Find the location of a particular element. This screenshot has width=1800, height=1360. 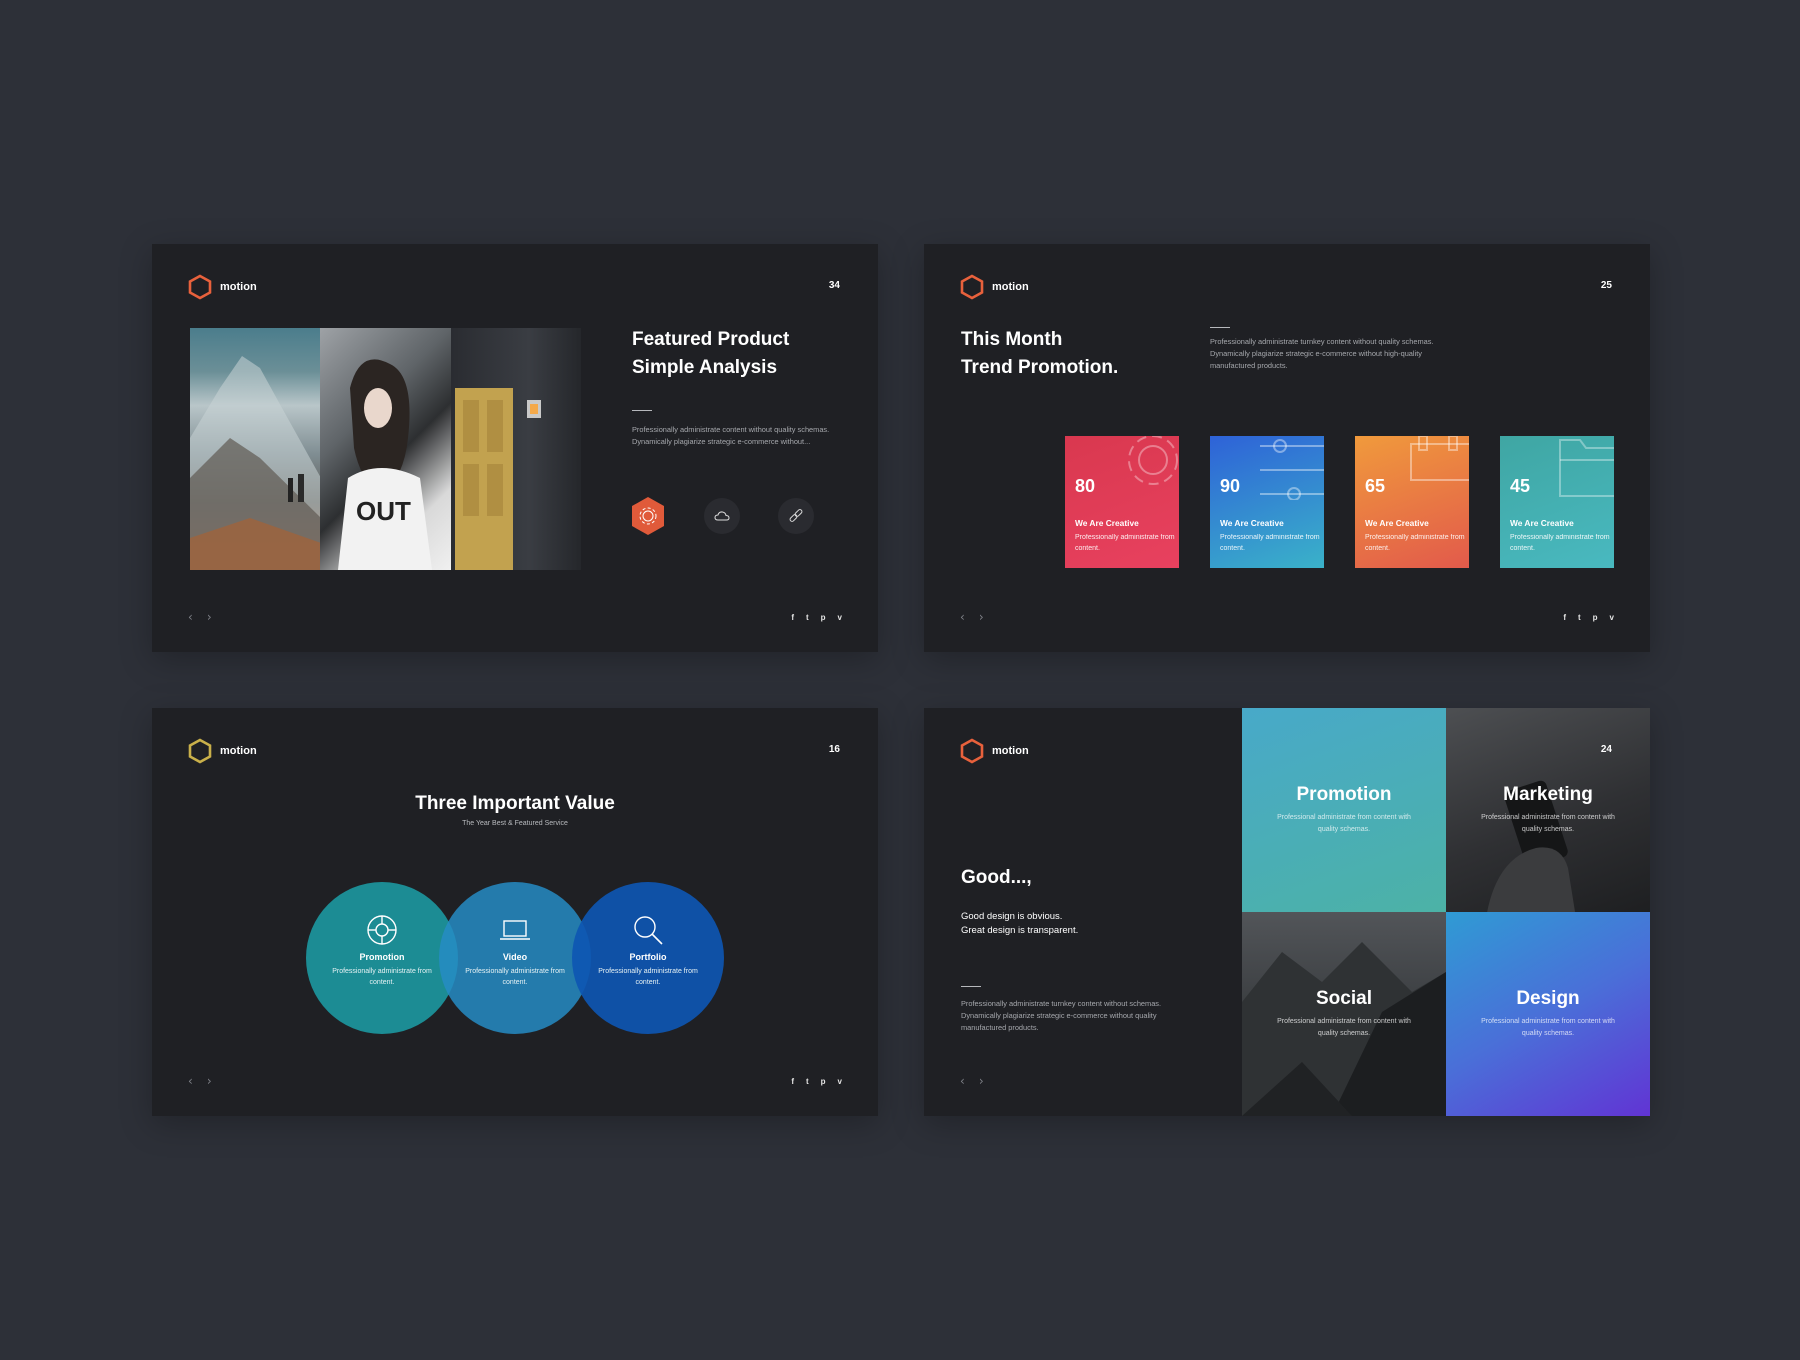

page-number: 24 is located at coordinates (1606, 749).